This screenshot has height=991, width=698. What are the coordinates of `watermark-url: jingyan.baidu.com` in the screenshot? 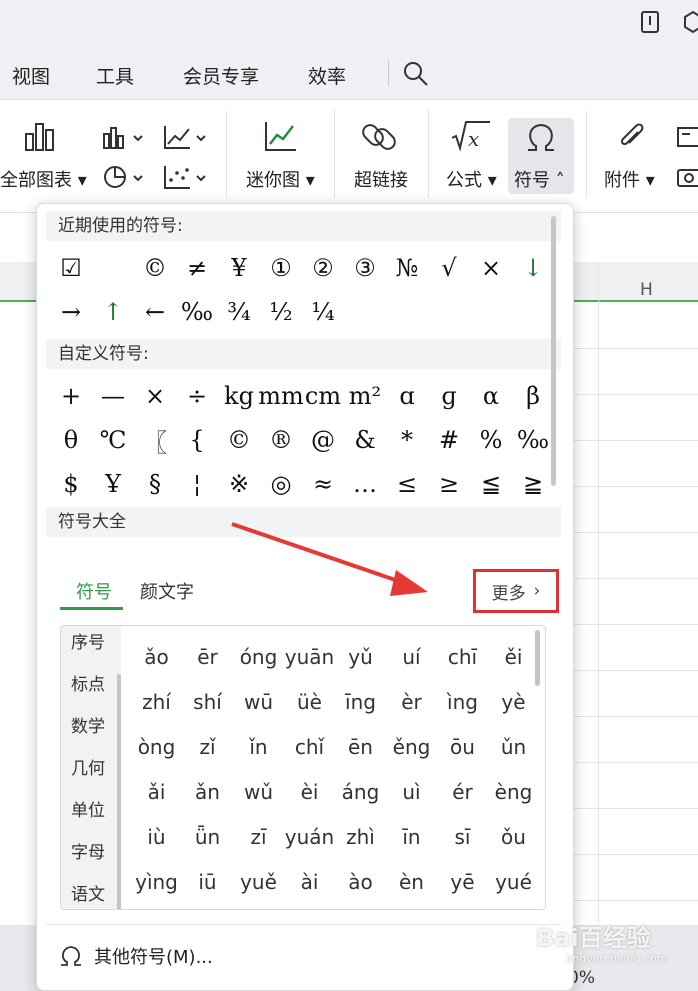 It's located at (617, 958).